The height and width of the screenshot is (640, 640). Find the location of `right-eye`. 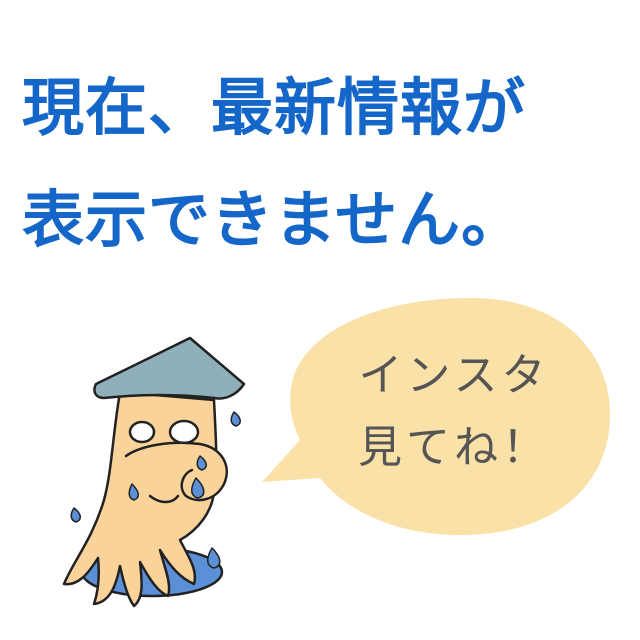

right-eye is located at coordinates (184, 432).